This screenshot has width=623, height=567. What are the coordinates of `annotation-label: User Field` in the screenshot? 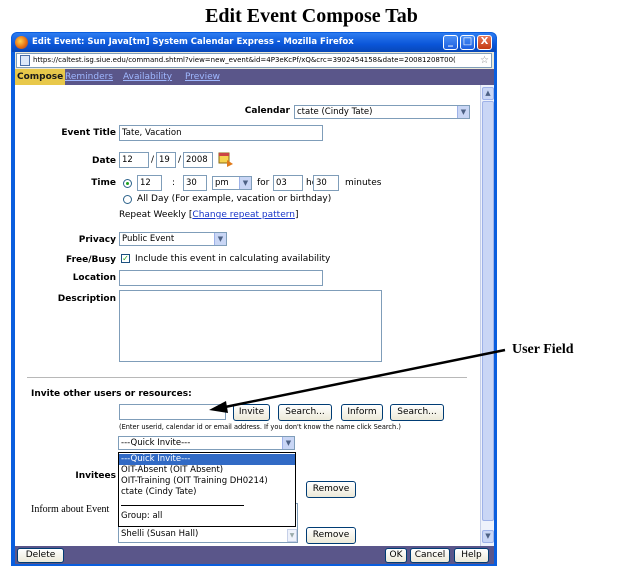 It's located at (543, 349).